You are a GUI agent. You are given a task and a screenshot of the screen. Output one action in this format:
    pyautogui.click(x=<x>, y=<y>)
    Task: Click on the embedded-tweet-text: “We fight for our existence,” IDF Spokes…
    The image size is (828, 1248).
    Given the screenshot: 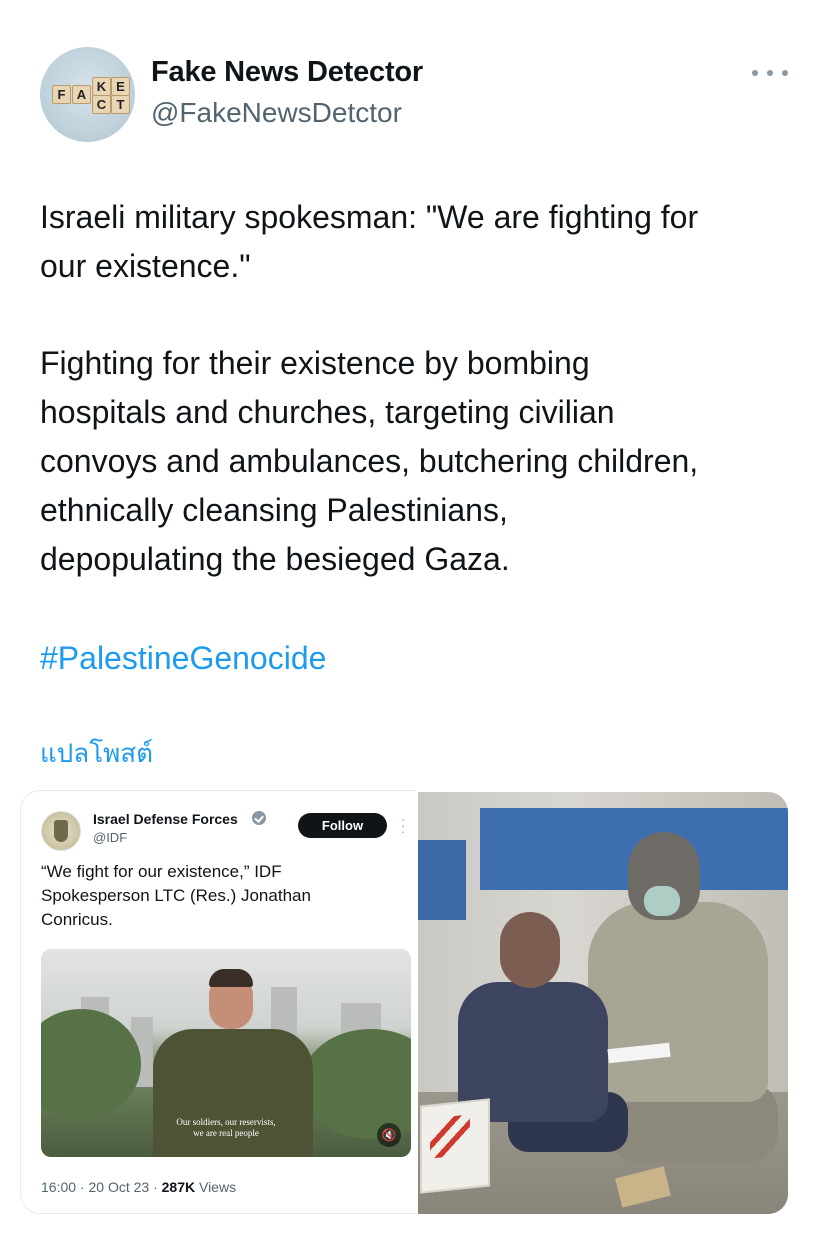 What is the action you would take?
    pyautogui.click(x=176, y=895)
    